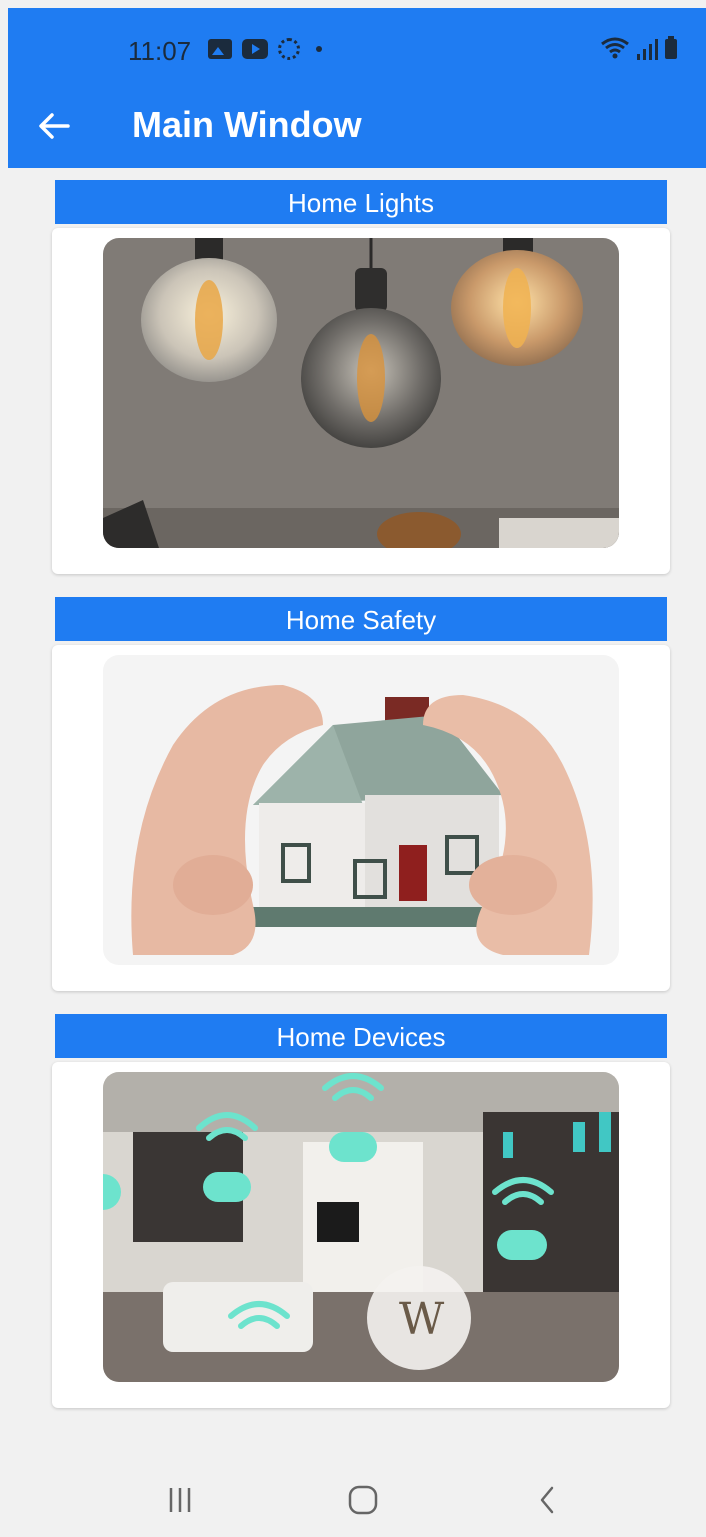  I want to click on status-notification-icons, so click(265, 49).